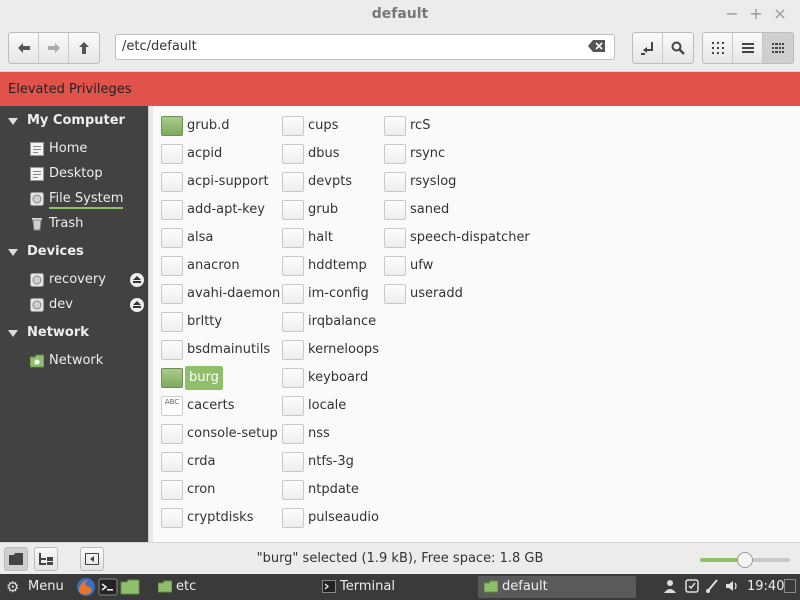 The width and height of the screenshot is (800, 600). What do you see at coordinates (13, 121) in the screenshot?
I see `expander-icon` at bounding box center [13, 121].